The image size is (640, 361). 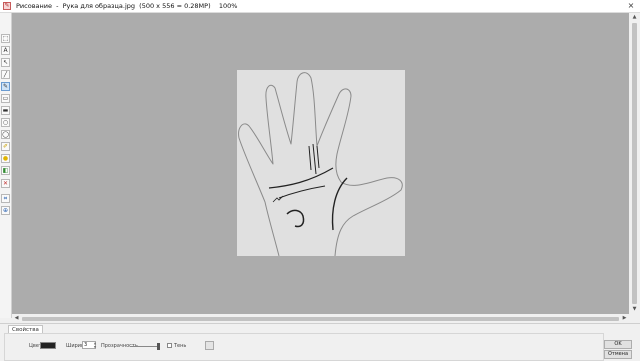 I want to click on vertical-scrollbar: ▲ ▼, so click(x=634, y=163).